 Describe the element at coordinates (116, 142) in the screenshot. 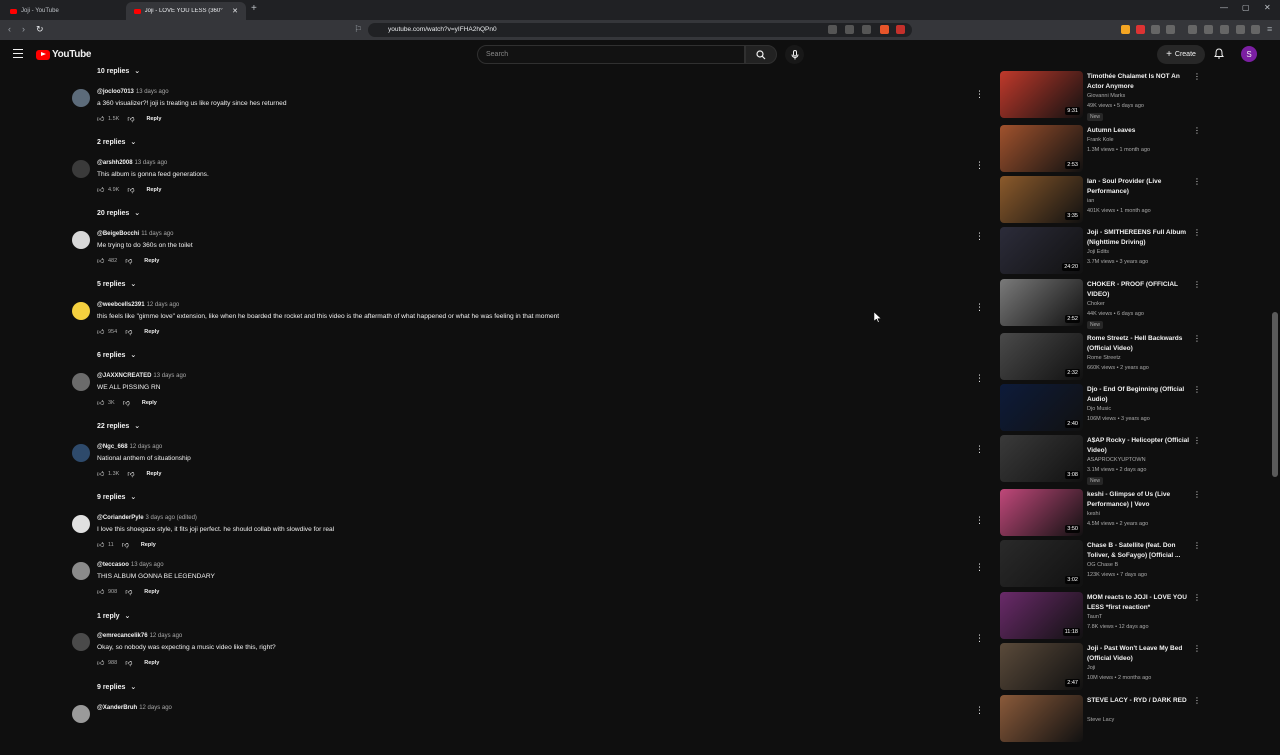

I see `replies-toggle: 2 replies ⌄` at that location.